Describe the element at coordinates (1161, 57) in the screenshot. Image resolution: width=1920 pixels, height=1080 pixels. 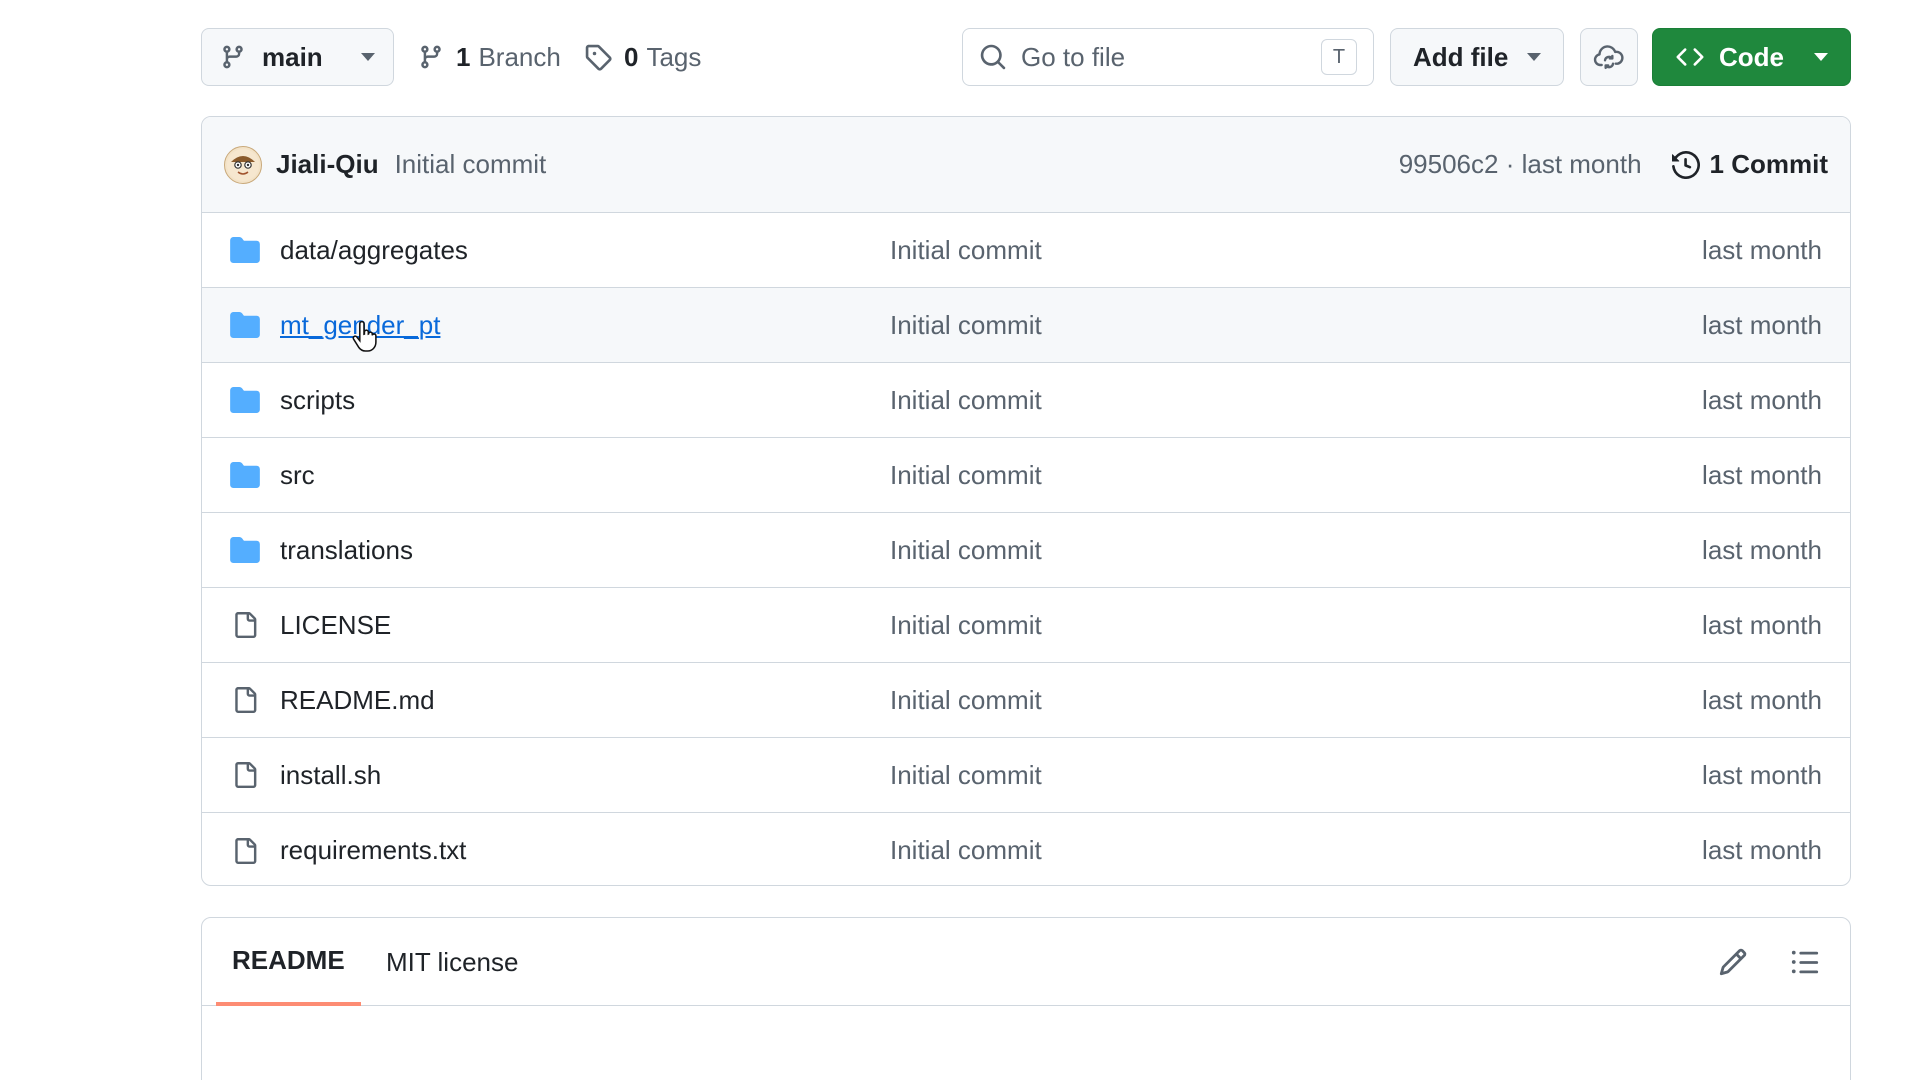
I see `search-input` at that location.